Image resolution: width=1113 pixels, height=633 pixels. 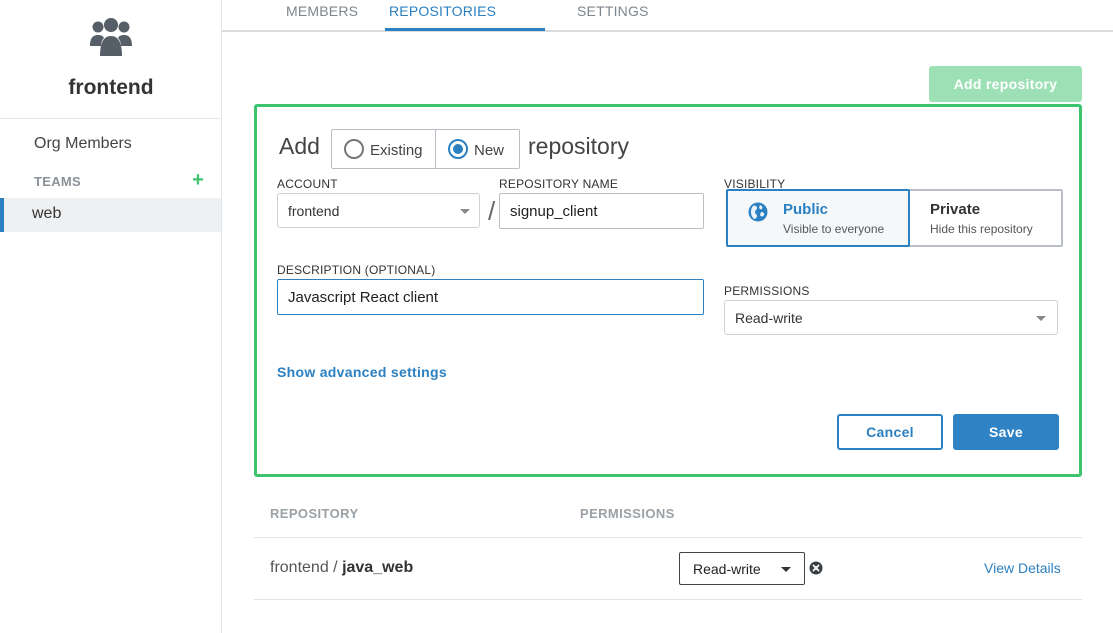 I want to click on new-option: New, so click(x=478, y=149).